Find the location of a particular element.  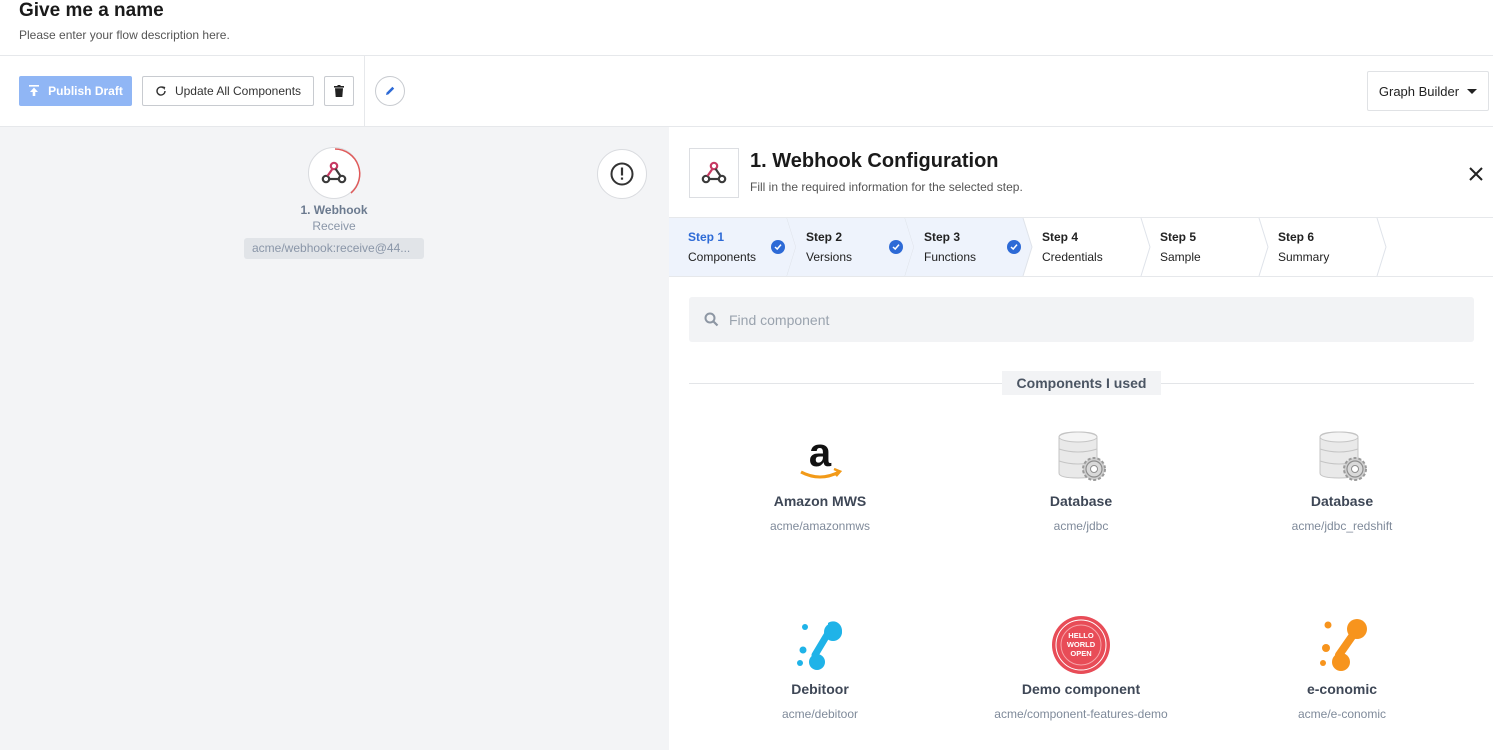

edit-flow-button is located at coordinates (390, 91).